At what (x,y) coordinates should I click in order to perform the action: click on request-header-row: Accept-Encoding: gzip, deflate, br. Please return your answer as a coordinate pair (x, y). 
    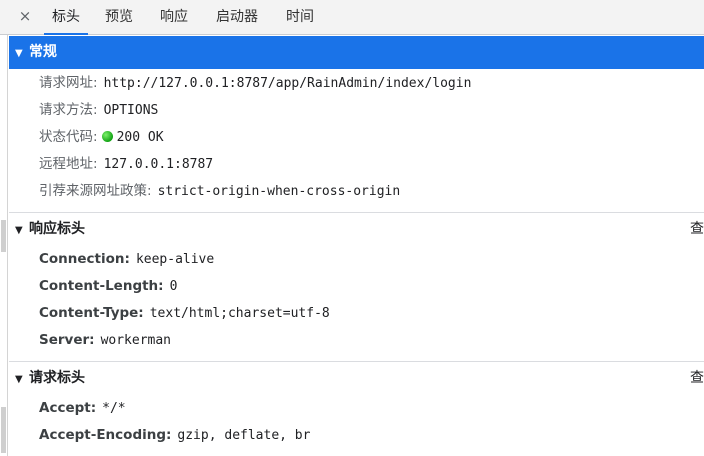
    Looking at the image, I should click on (174, 435).